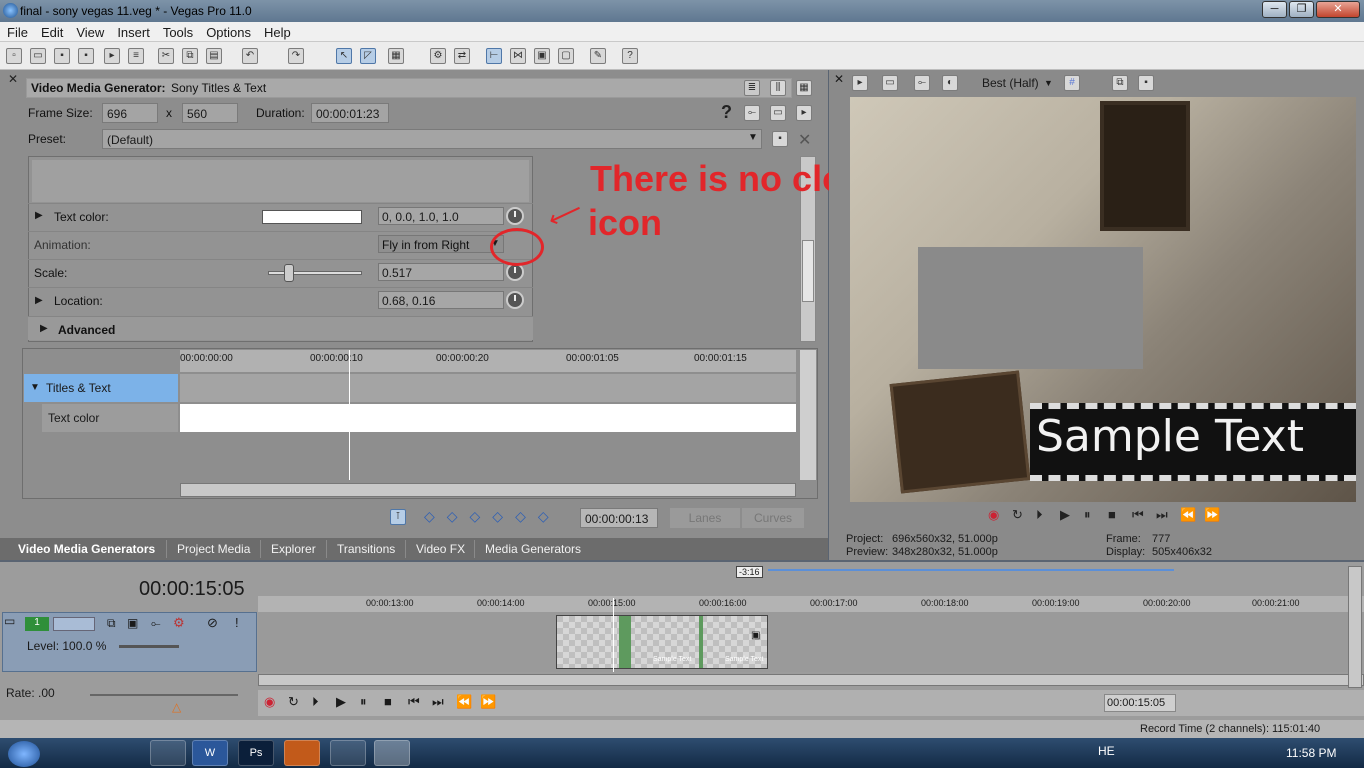 The width and height of the screenshot is (1364, 768). I want to click on tab-media-generators: Media Generators, so click(532, 549).